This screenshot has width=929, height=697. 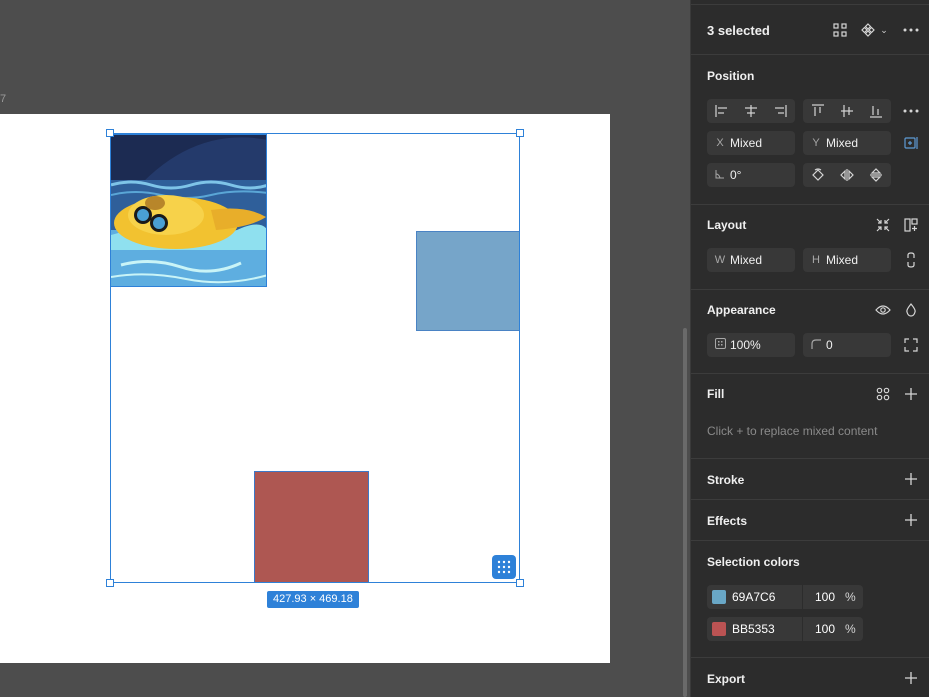 What do you see at coordinates (911, 394) in the screenshot?
I see `add-fill-icon` at bounding box center [911, 394].